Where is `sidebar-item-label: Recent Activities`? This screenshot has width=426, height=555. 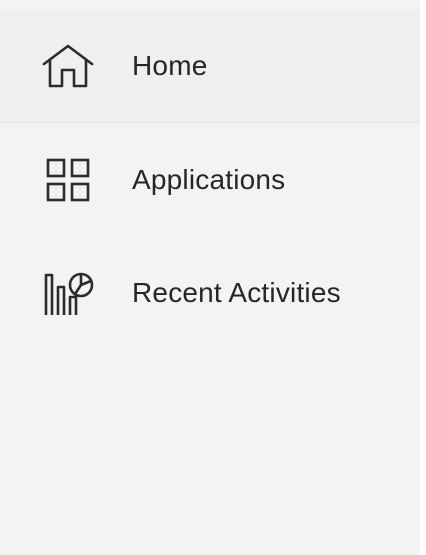 sidebar-item-label: Recent Activities is located at coordinates (236, 292).